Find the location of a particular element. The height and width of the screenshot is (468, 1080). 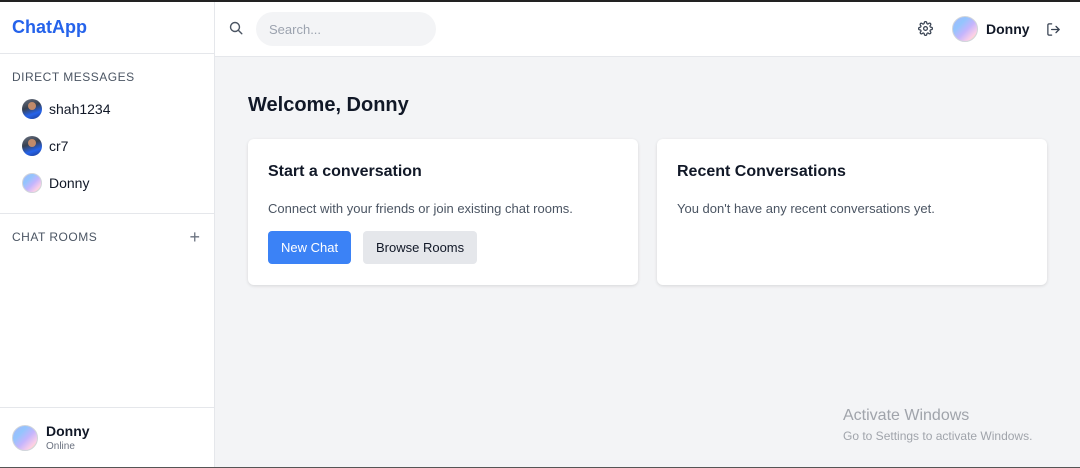

card-title: Recent Conversations is located at coordinates (761, 171).